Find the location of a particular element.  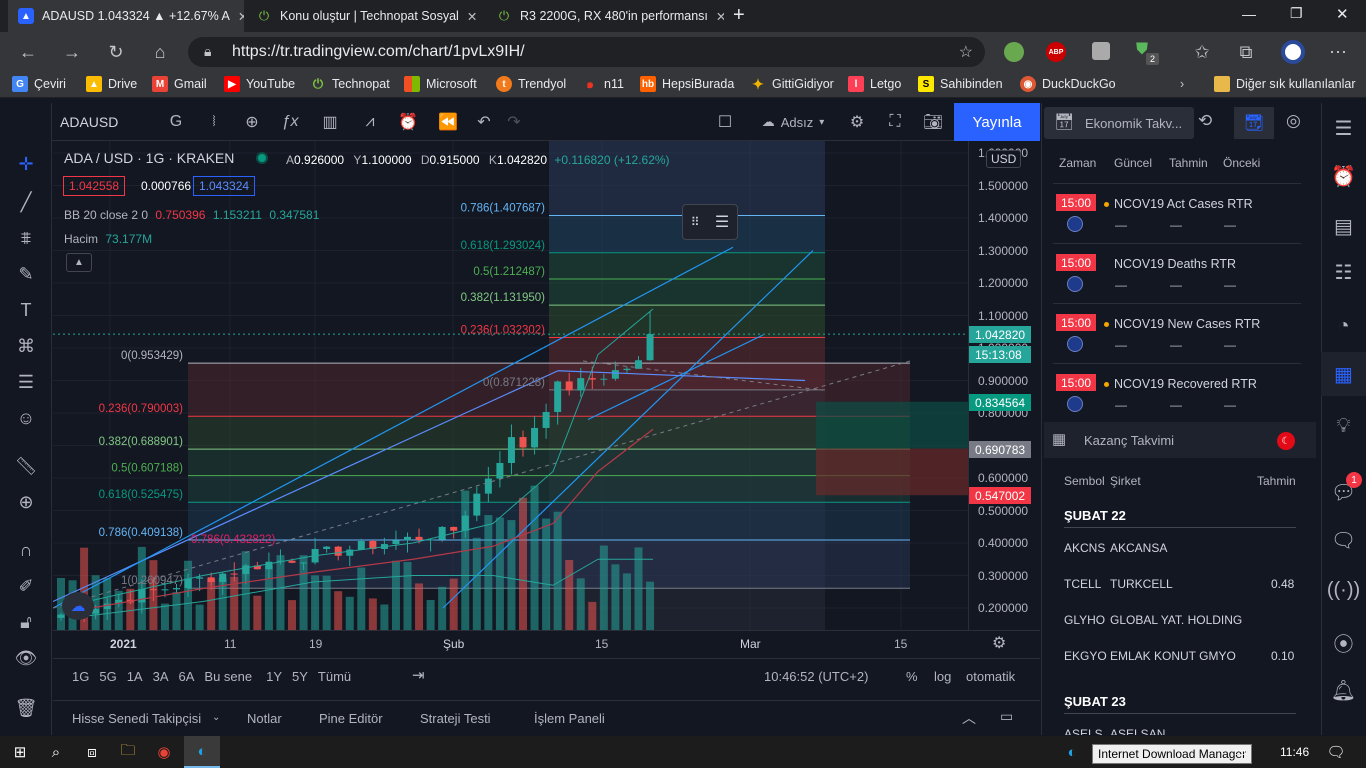

ask-price: 1.043324 is located at coordinates (224, 186).